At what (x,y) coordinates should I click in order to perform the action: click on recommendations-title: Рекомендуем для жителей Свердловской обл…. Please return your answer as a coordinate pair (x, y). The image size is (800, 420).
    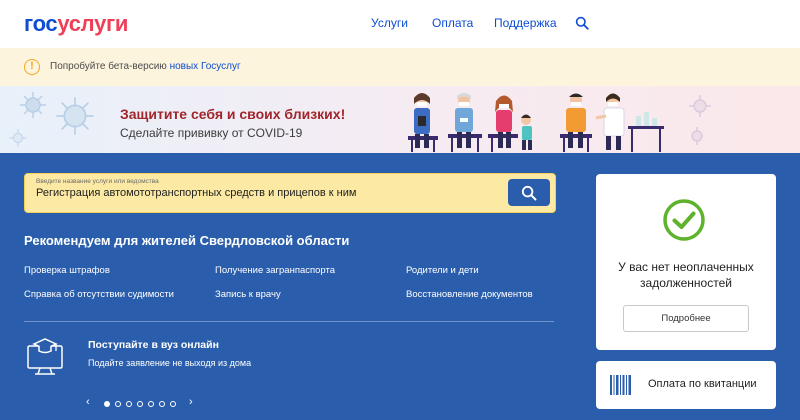
    Looking at the image, I should click on (187, 240).